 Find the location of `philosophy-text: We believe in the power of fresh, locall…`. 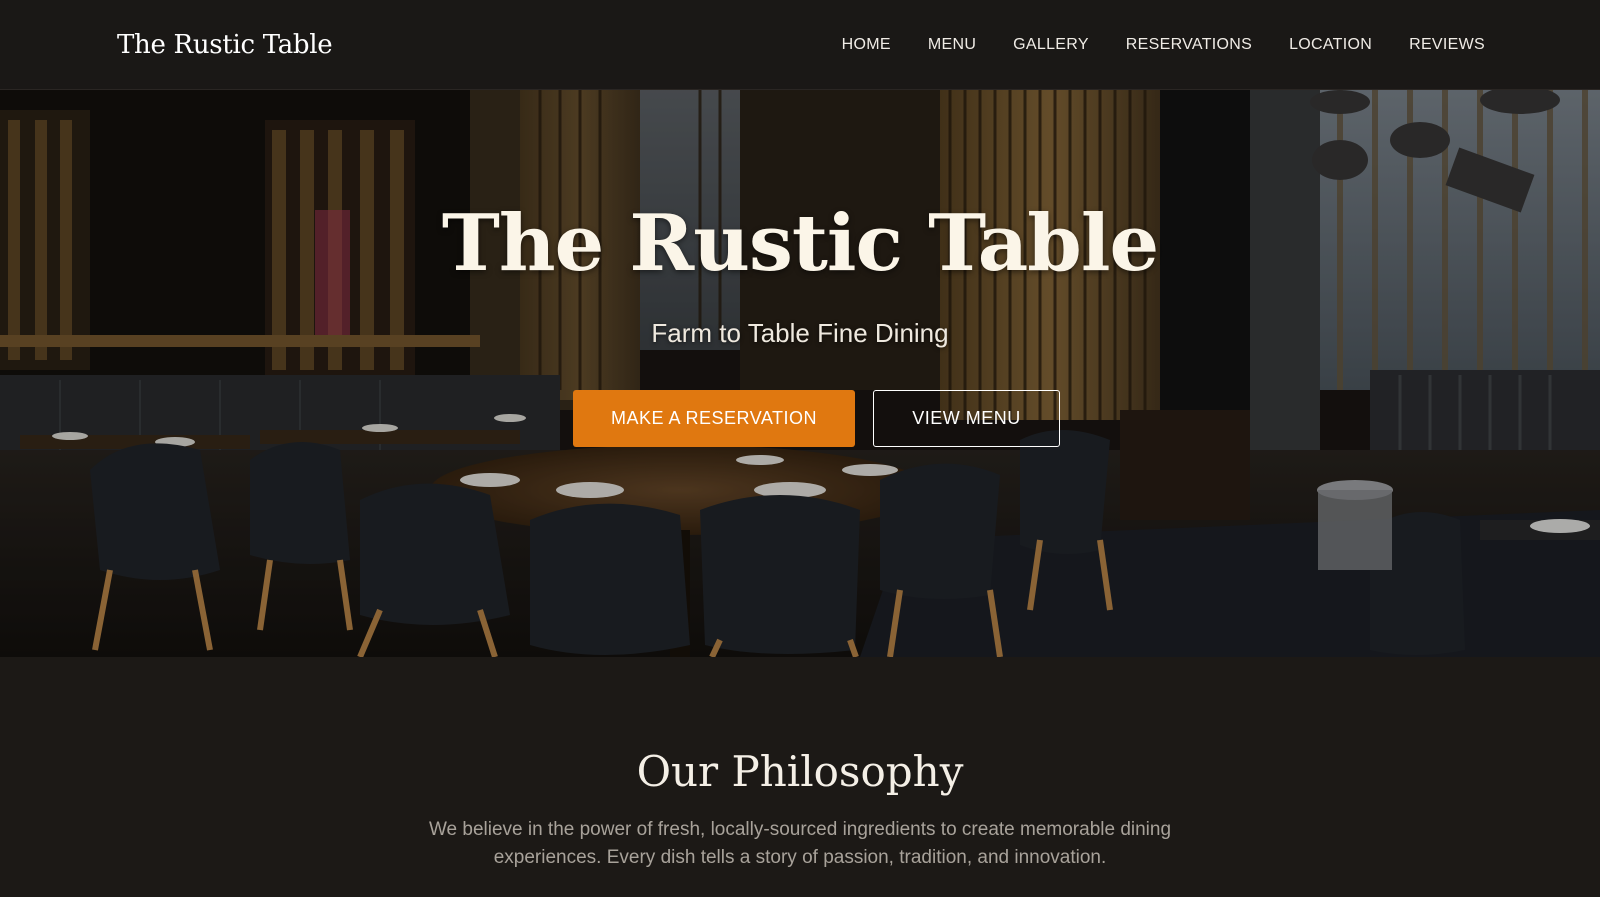

philosophy-text: We believe in the power of fresh, locall… is located at coordinates (800, 843).